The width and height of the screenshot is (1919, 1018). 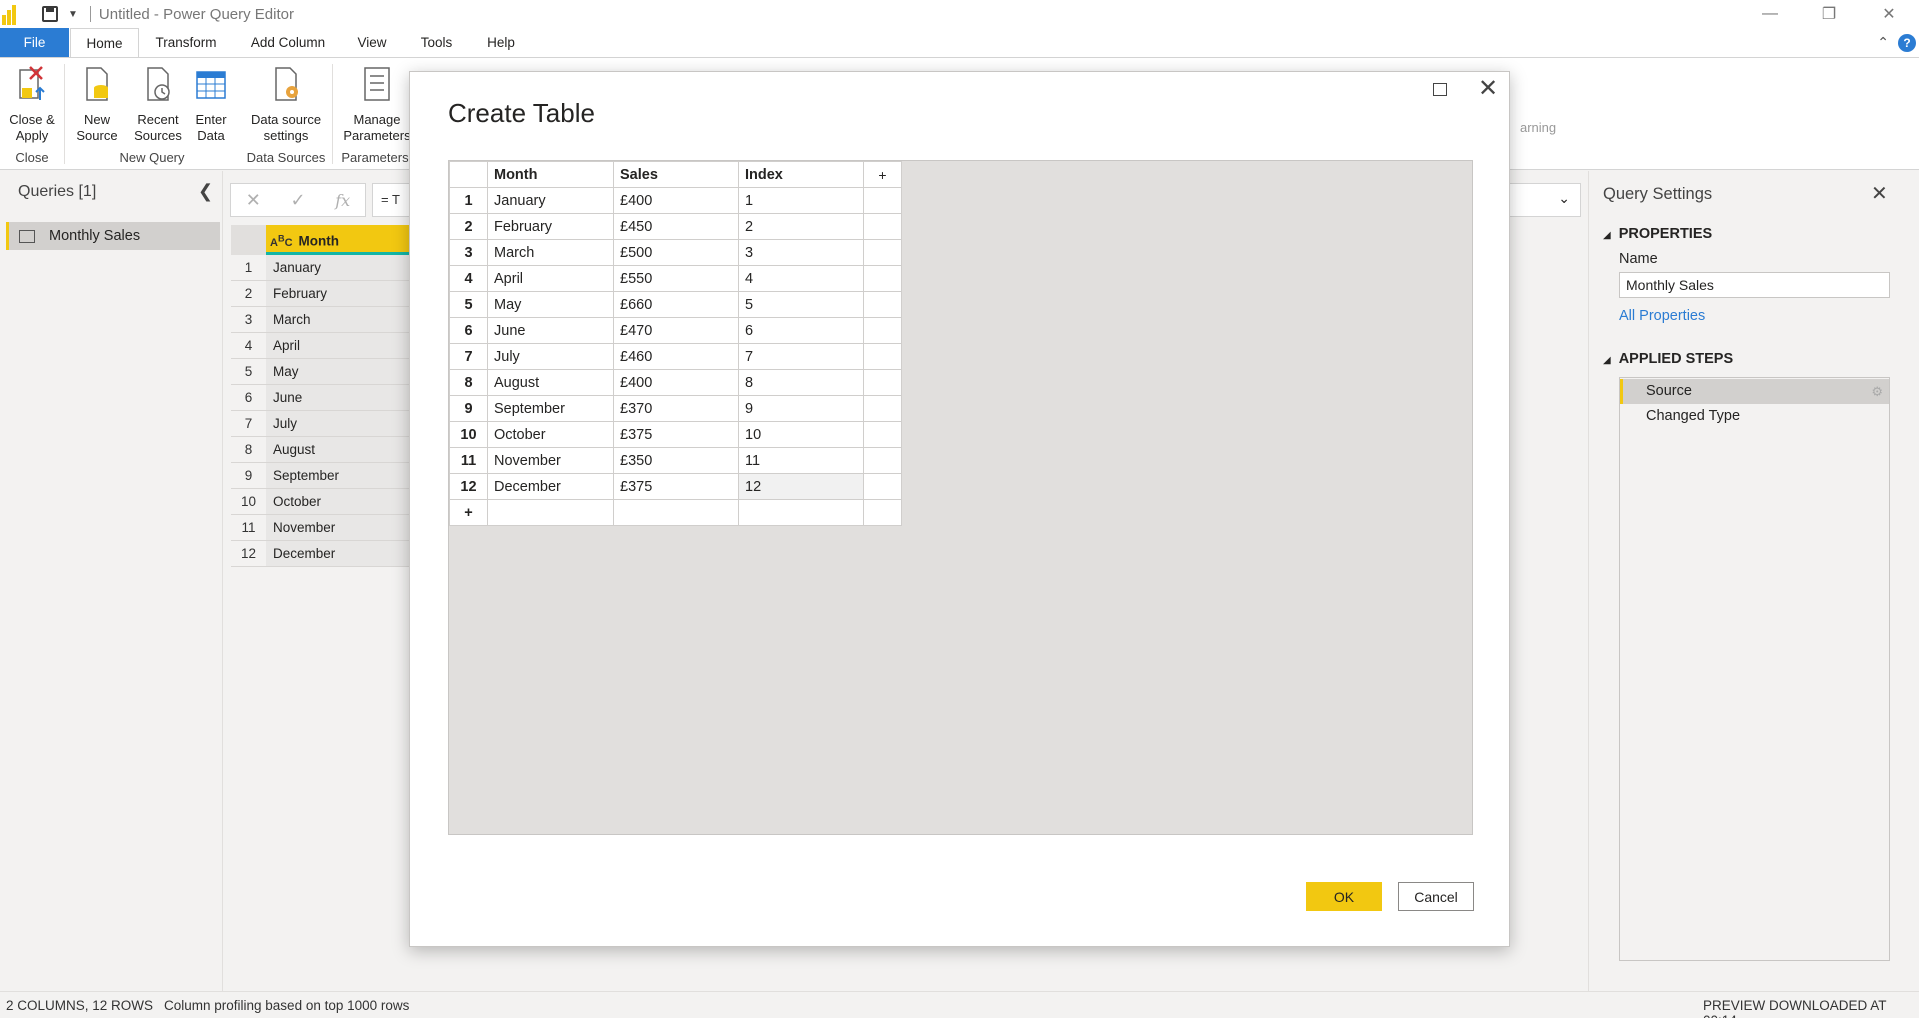 I want to click on column-header-index: Index, so click(x=801, y=174).